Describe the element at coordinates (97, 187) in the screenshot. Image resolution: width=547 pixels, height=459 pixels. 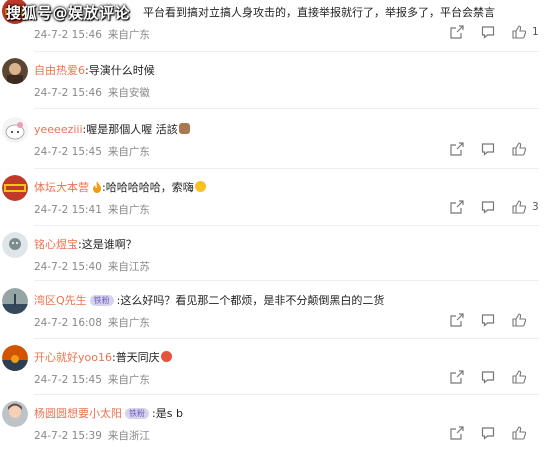
I see `fire-badge-icon` at that location.